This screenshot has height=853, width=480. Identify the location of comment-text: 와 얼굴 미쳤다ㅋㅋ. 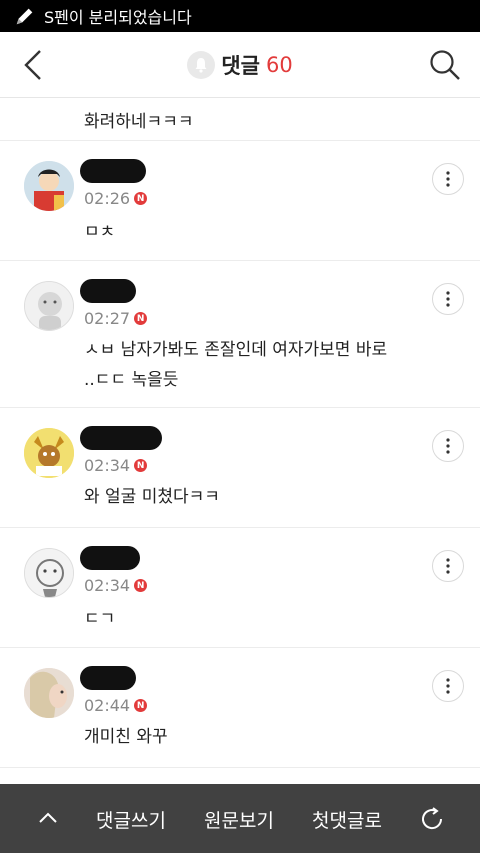
(152, 497).